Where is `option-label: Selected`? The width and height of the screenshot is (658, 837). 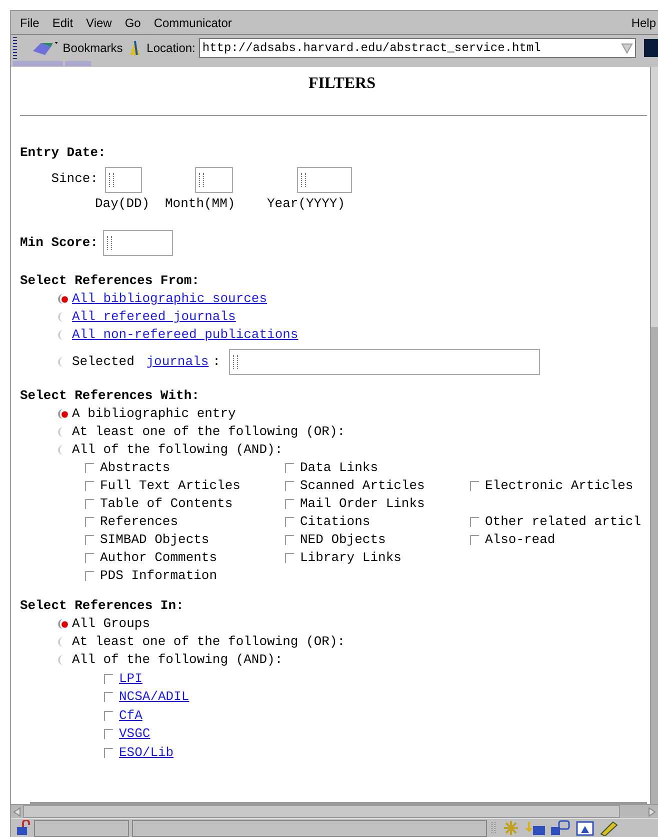
option-label: Selected is located at coordinates (104, 362).